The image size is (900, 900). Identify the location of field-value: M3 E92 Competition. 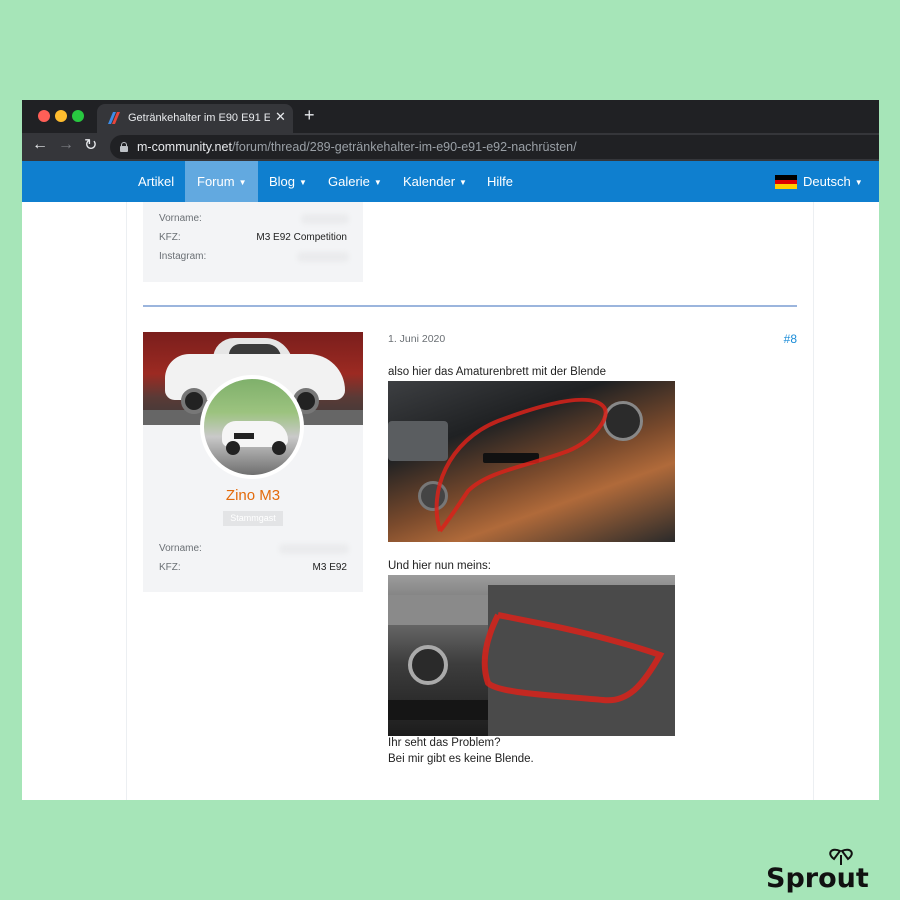
(301, 237).